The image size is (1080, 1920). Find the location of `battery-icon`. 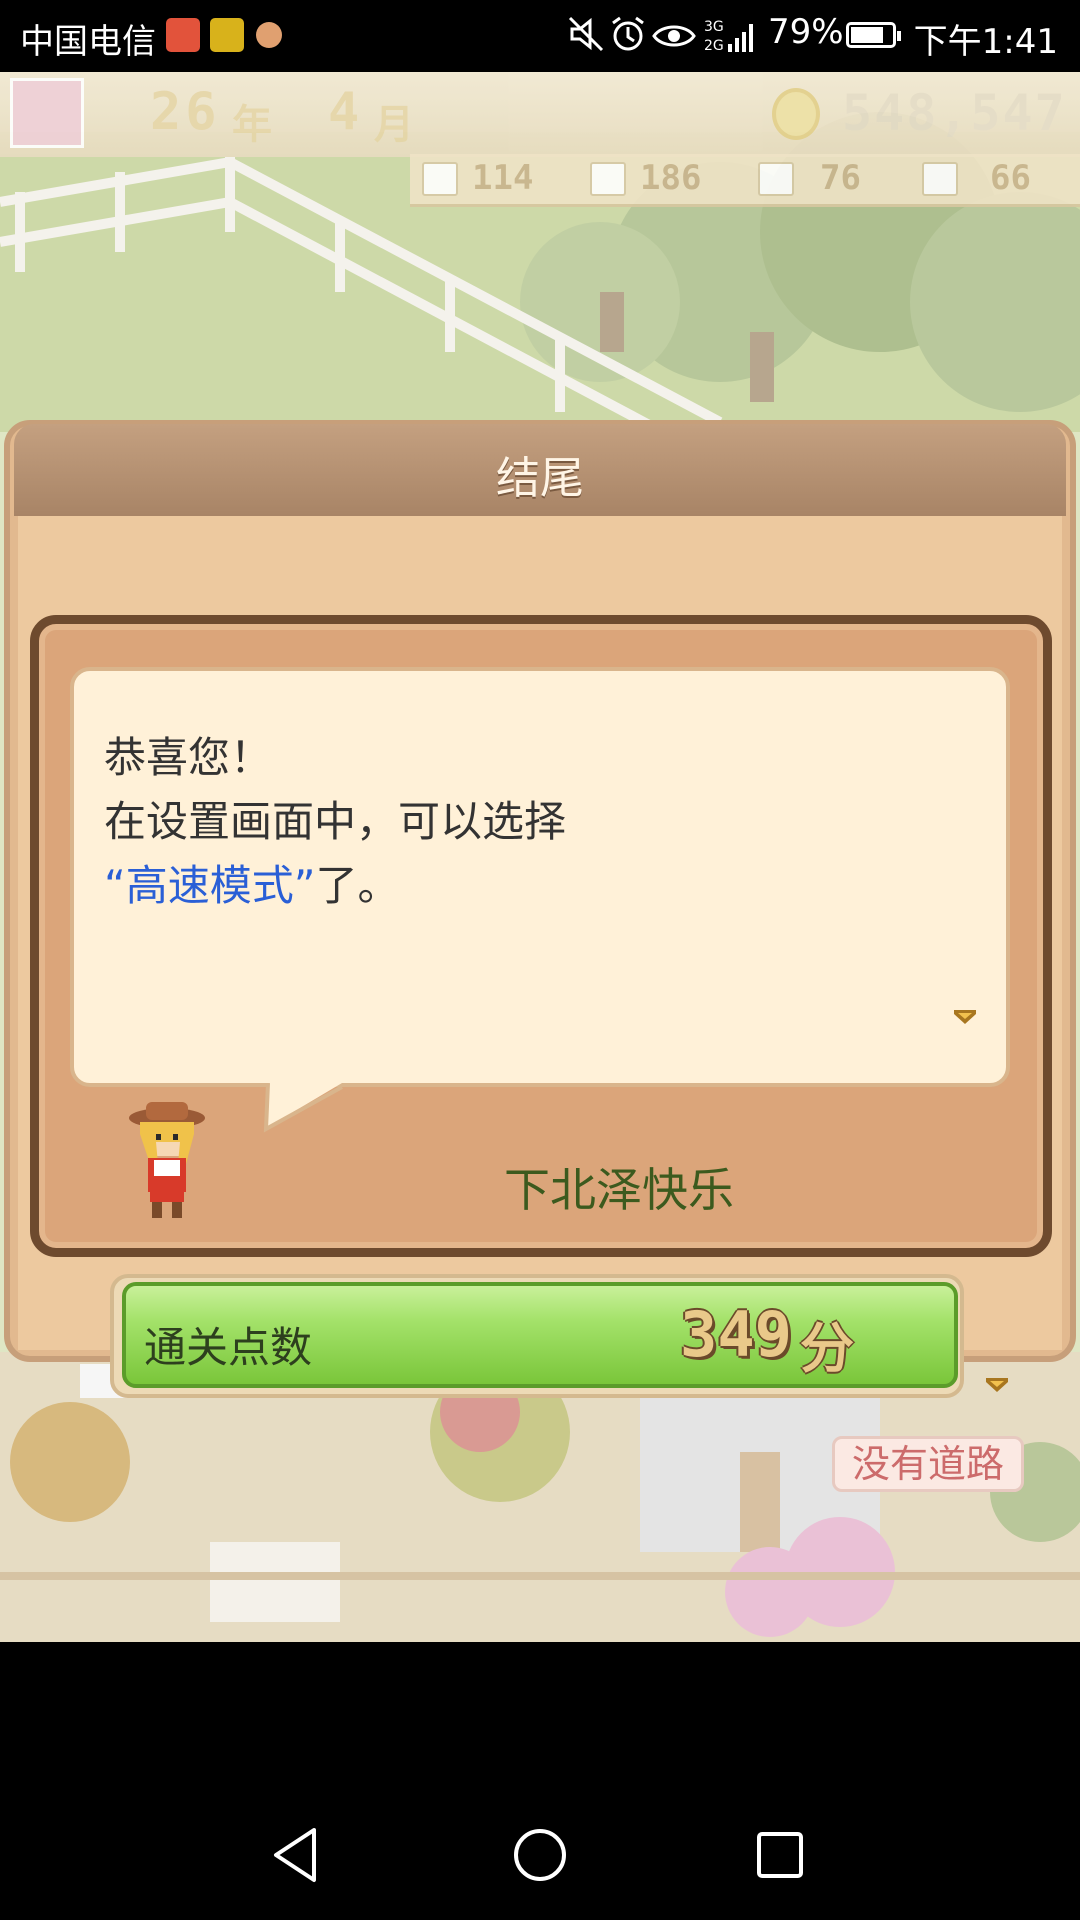

battery-icon is located at coordinates (873, 35).